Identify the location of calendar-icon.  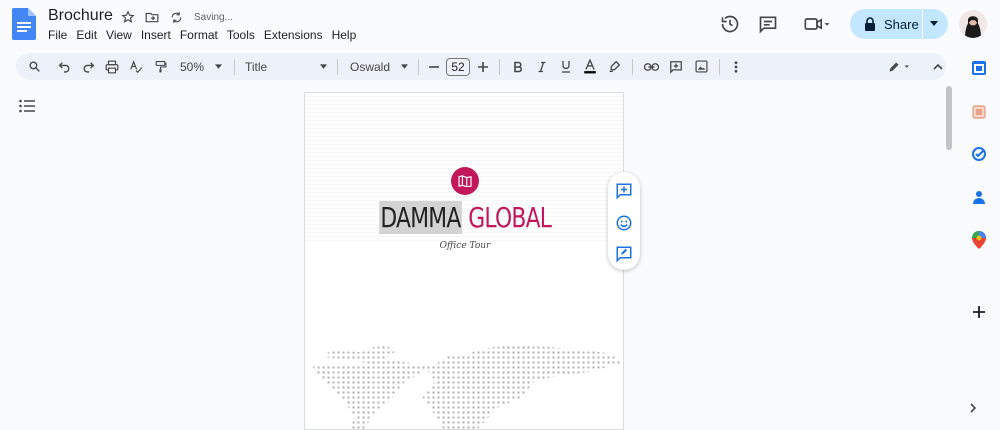
(979, 68).